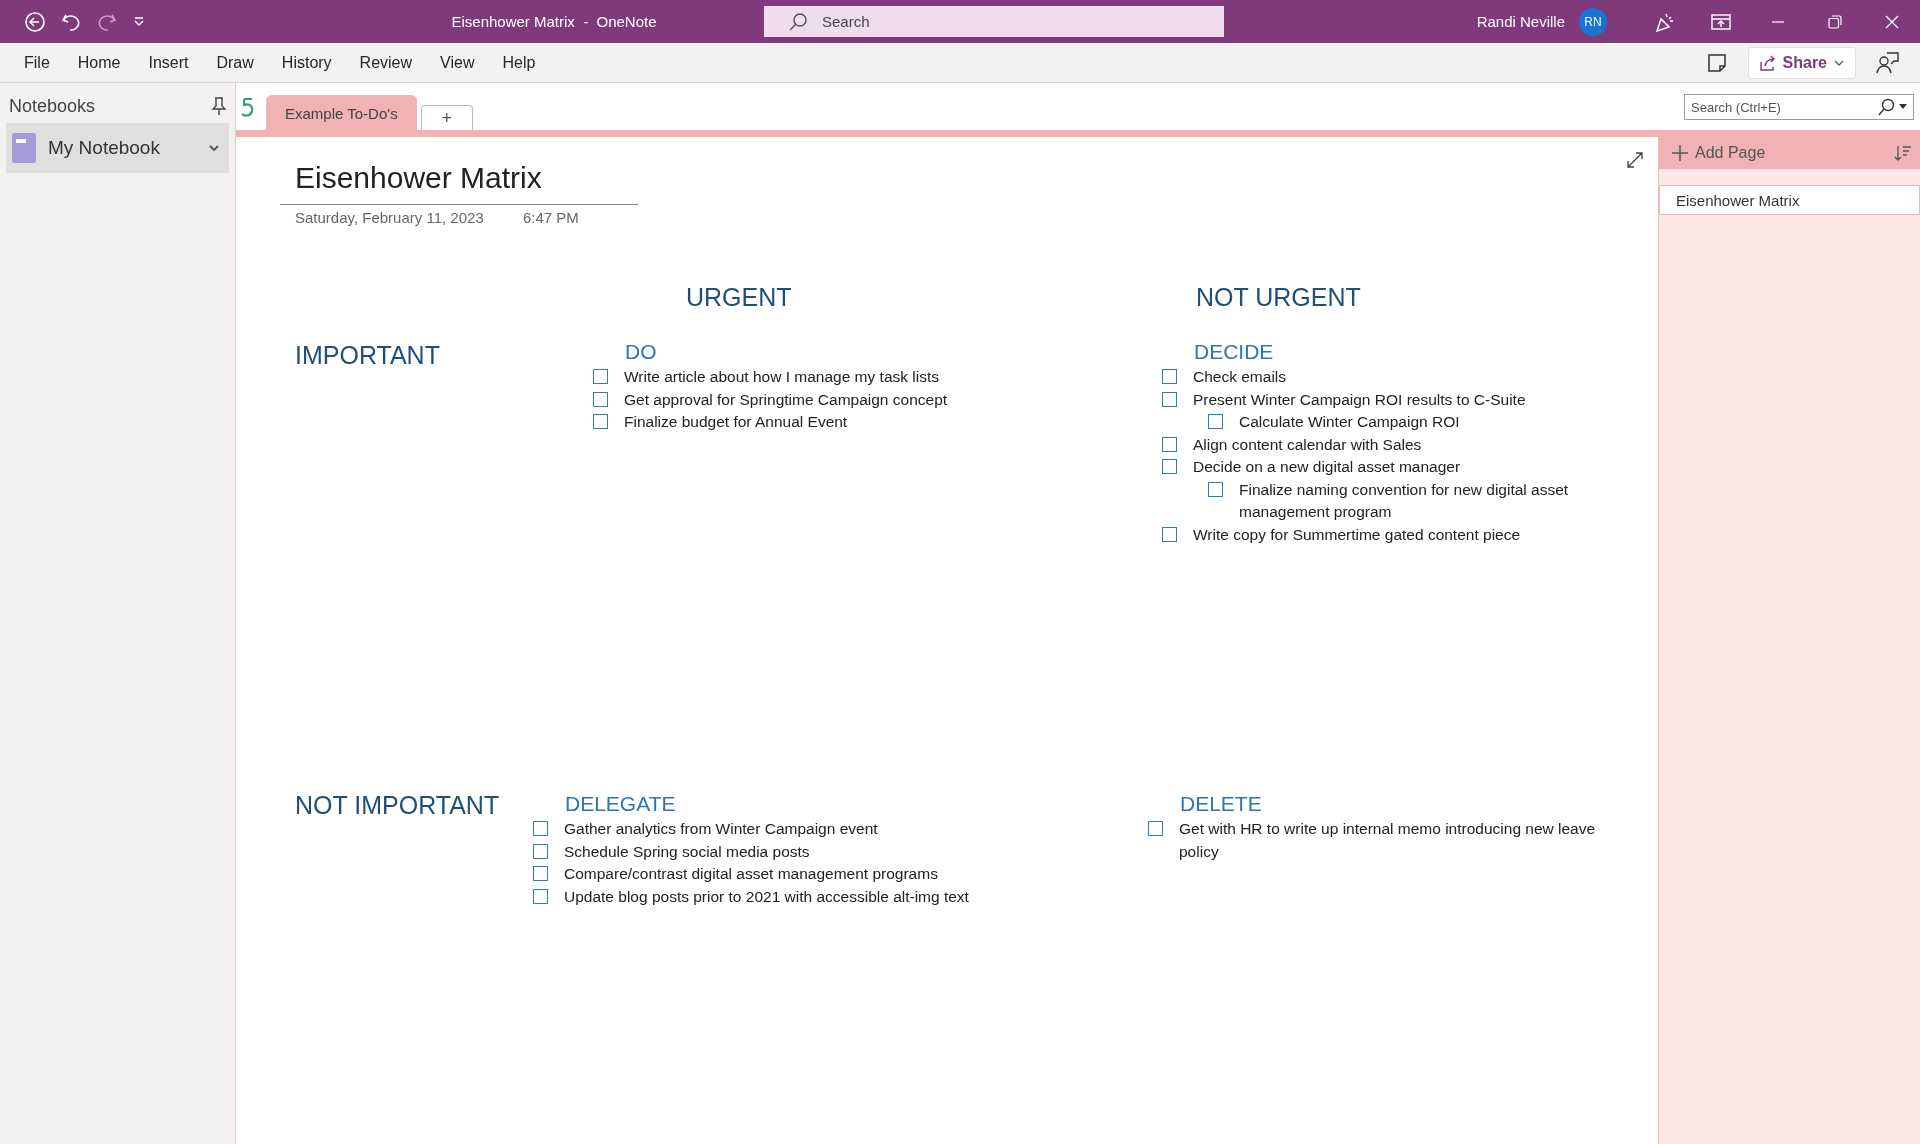 This screenshot has height=1144, width=1920. I want to click on share-icon, so click(1767, 62).